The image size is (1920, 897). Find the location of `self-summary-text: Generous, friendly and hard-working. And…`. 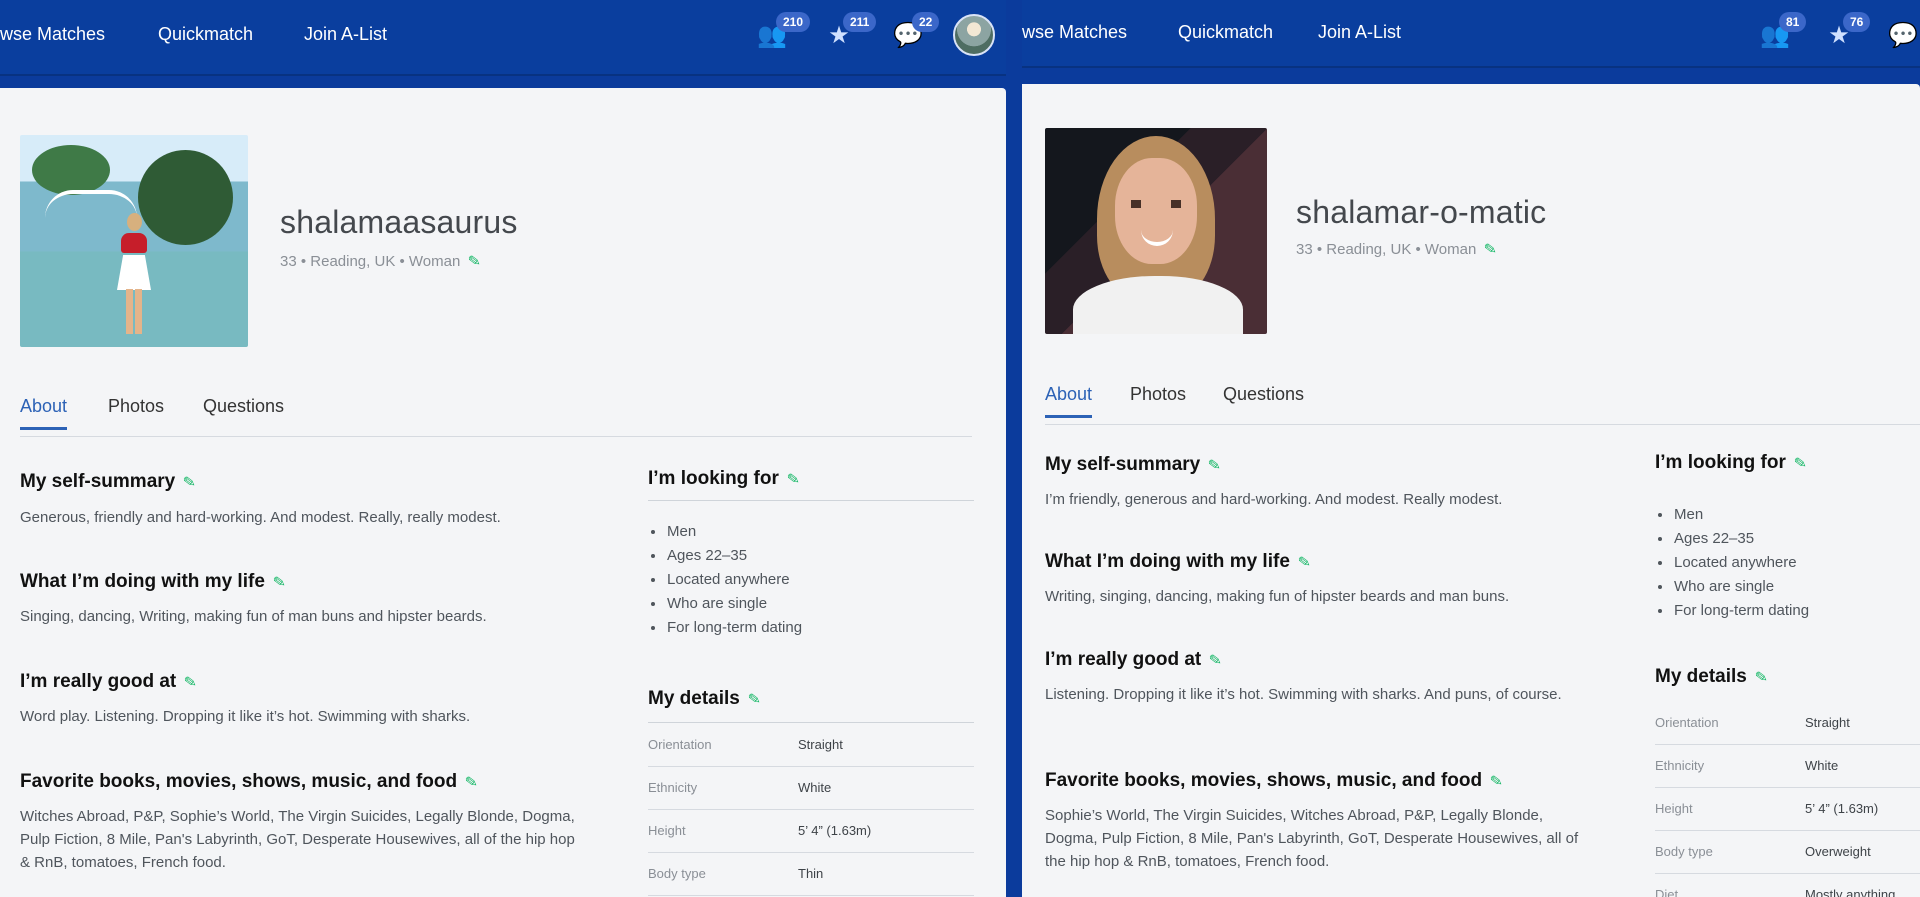

self-summary-text: Generous, friendly and hard-working. And… is located at coordinates (260, 517).